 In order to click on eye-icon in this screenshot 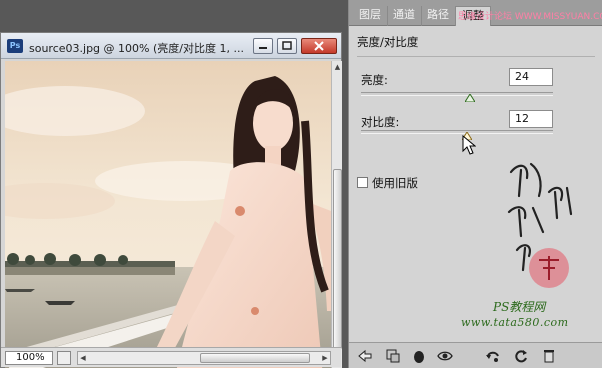, I will do `click(445, 356)`.